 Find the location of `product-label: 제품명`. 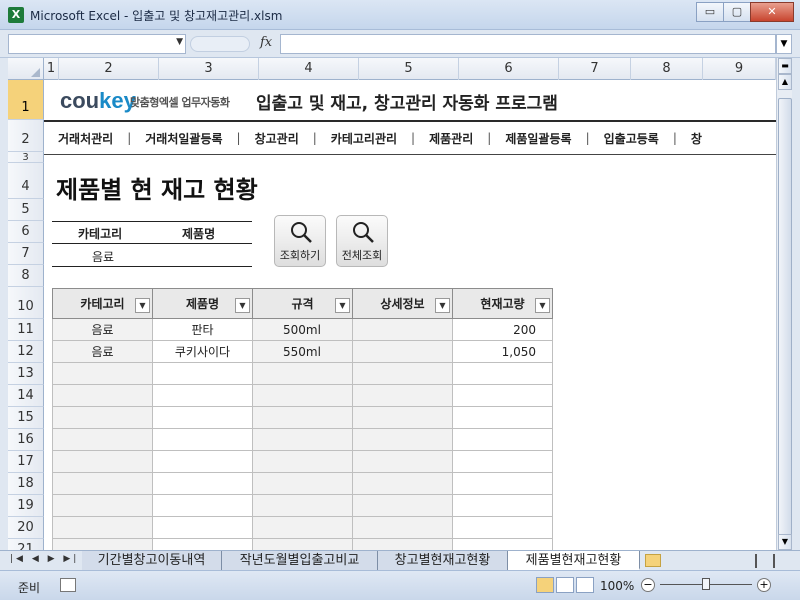

product-label: 제품명 is located at coordinates (199, 234).